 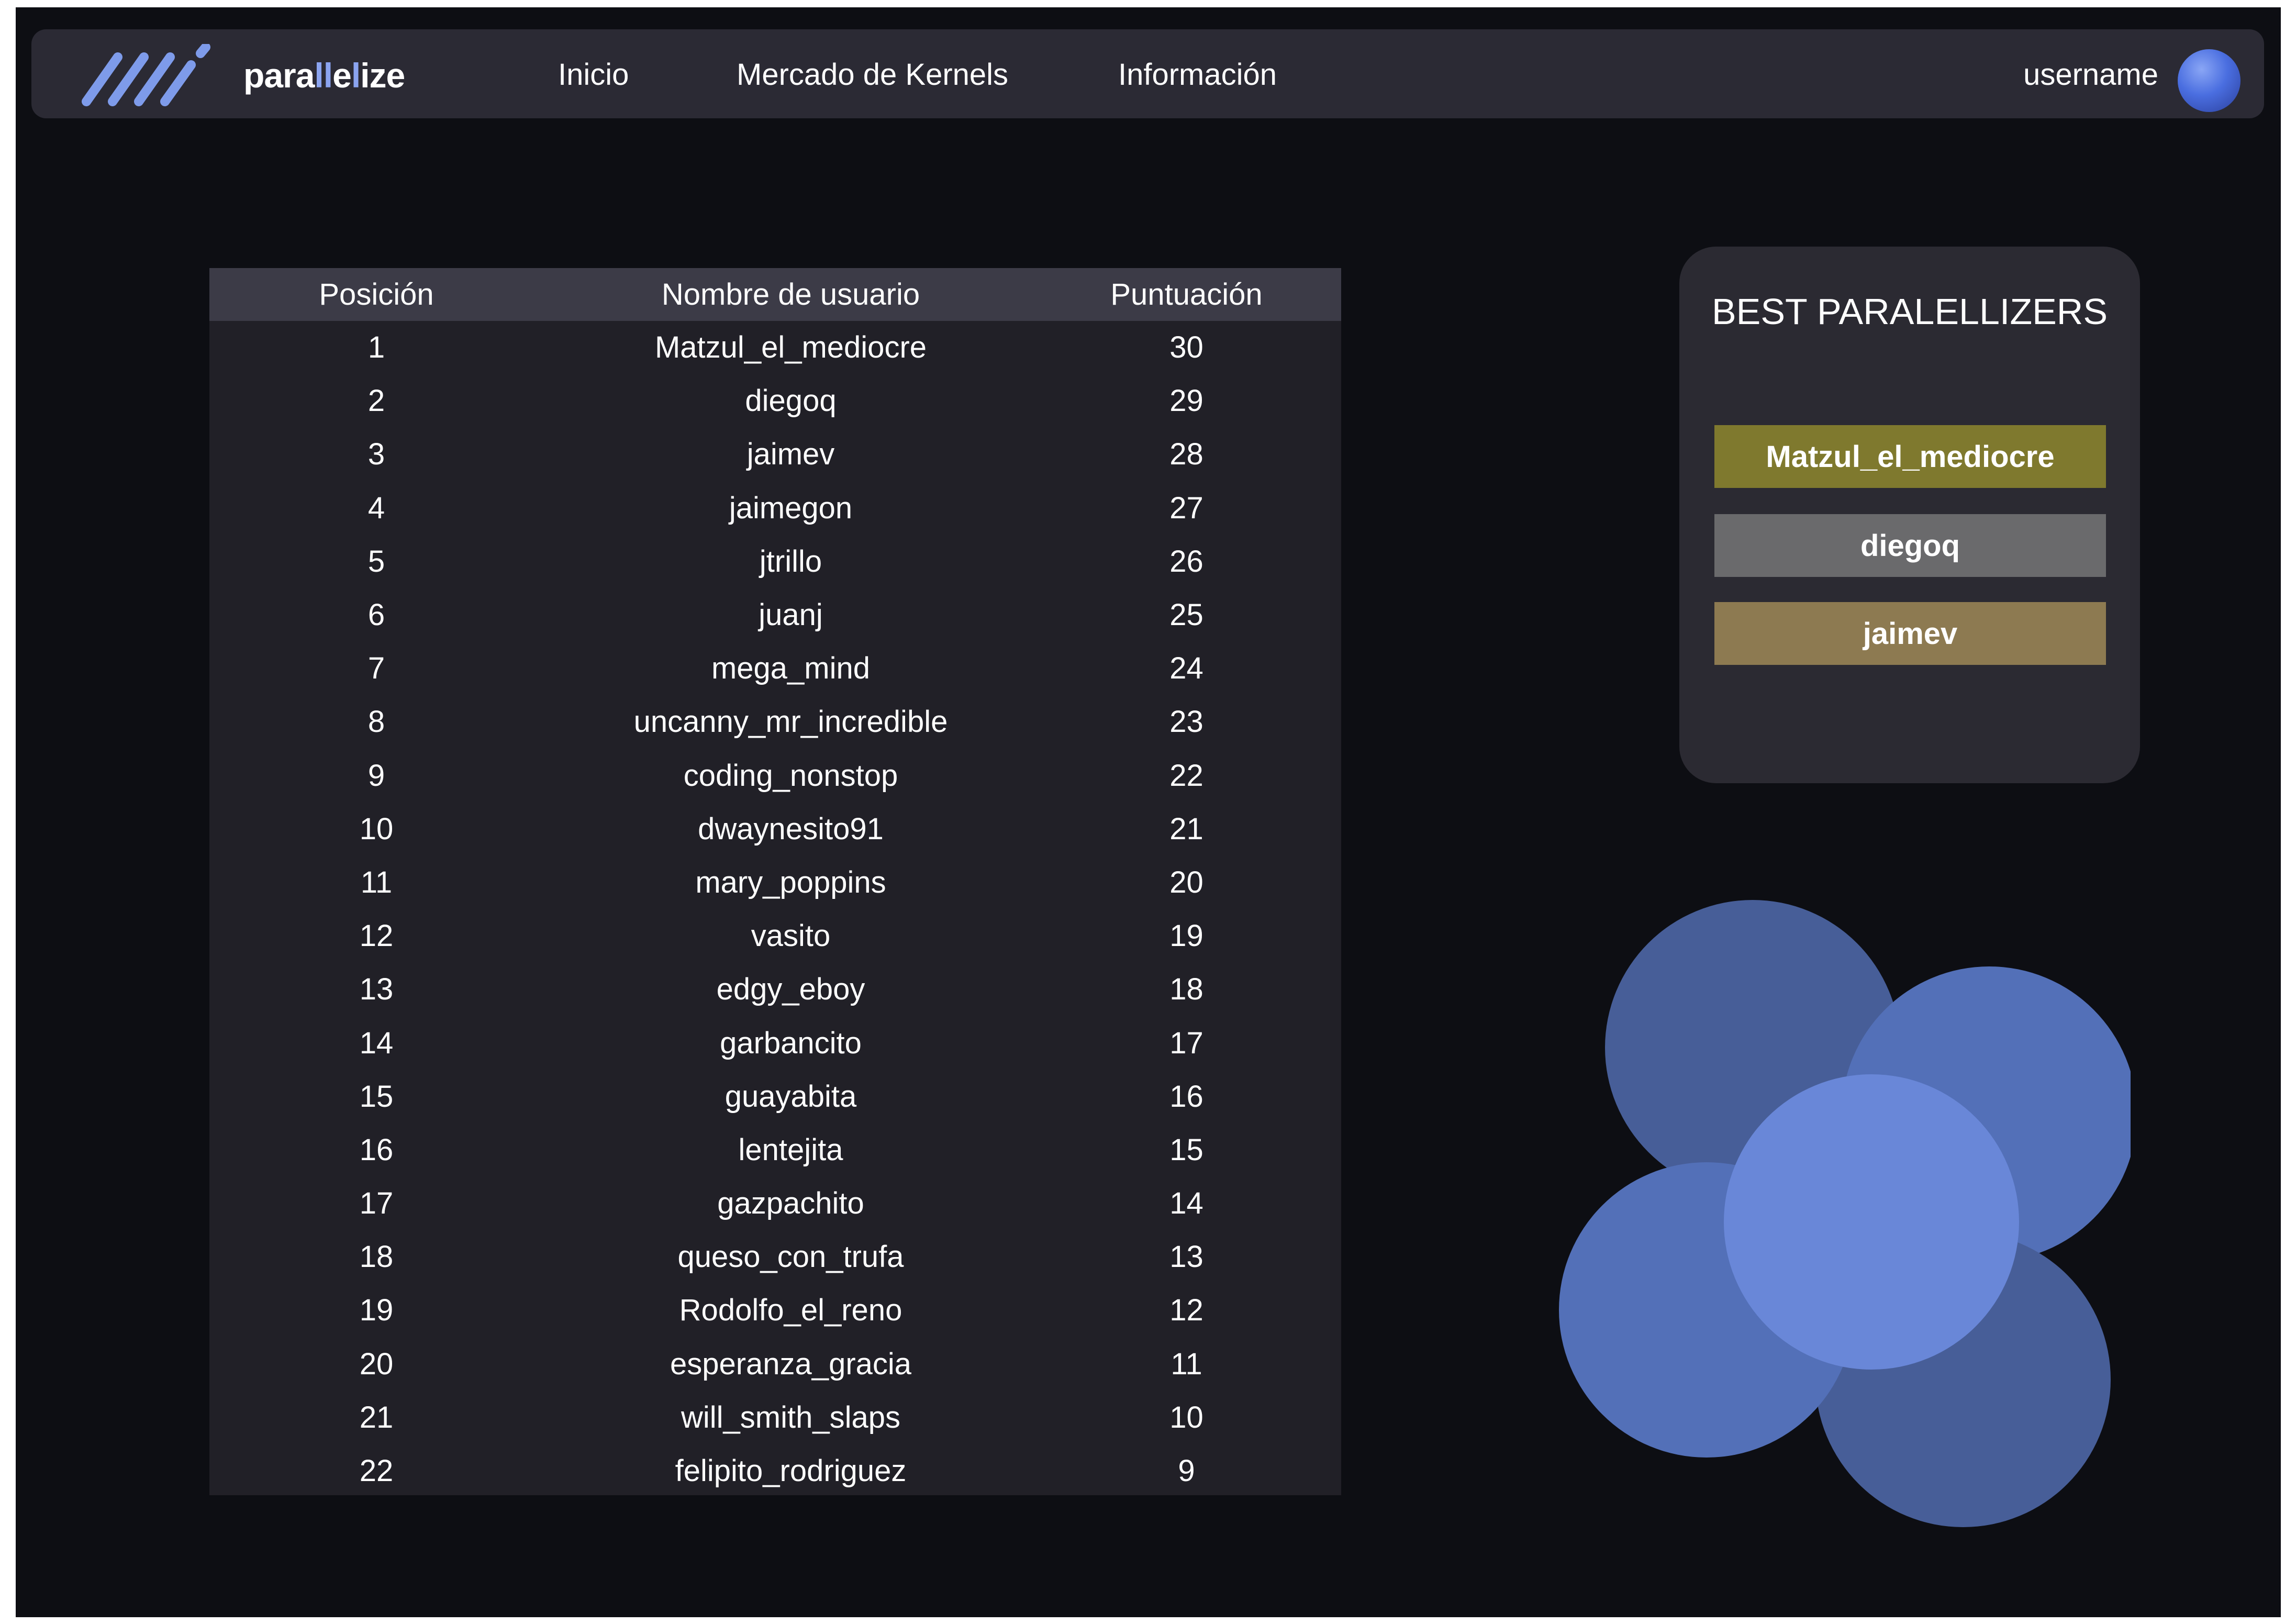 I want to click on parallel-lines-icon, so click(x=146, y=75).